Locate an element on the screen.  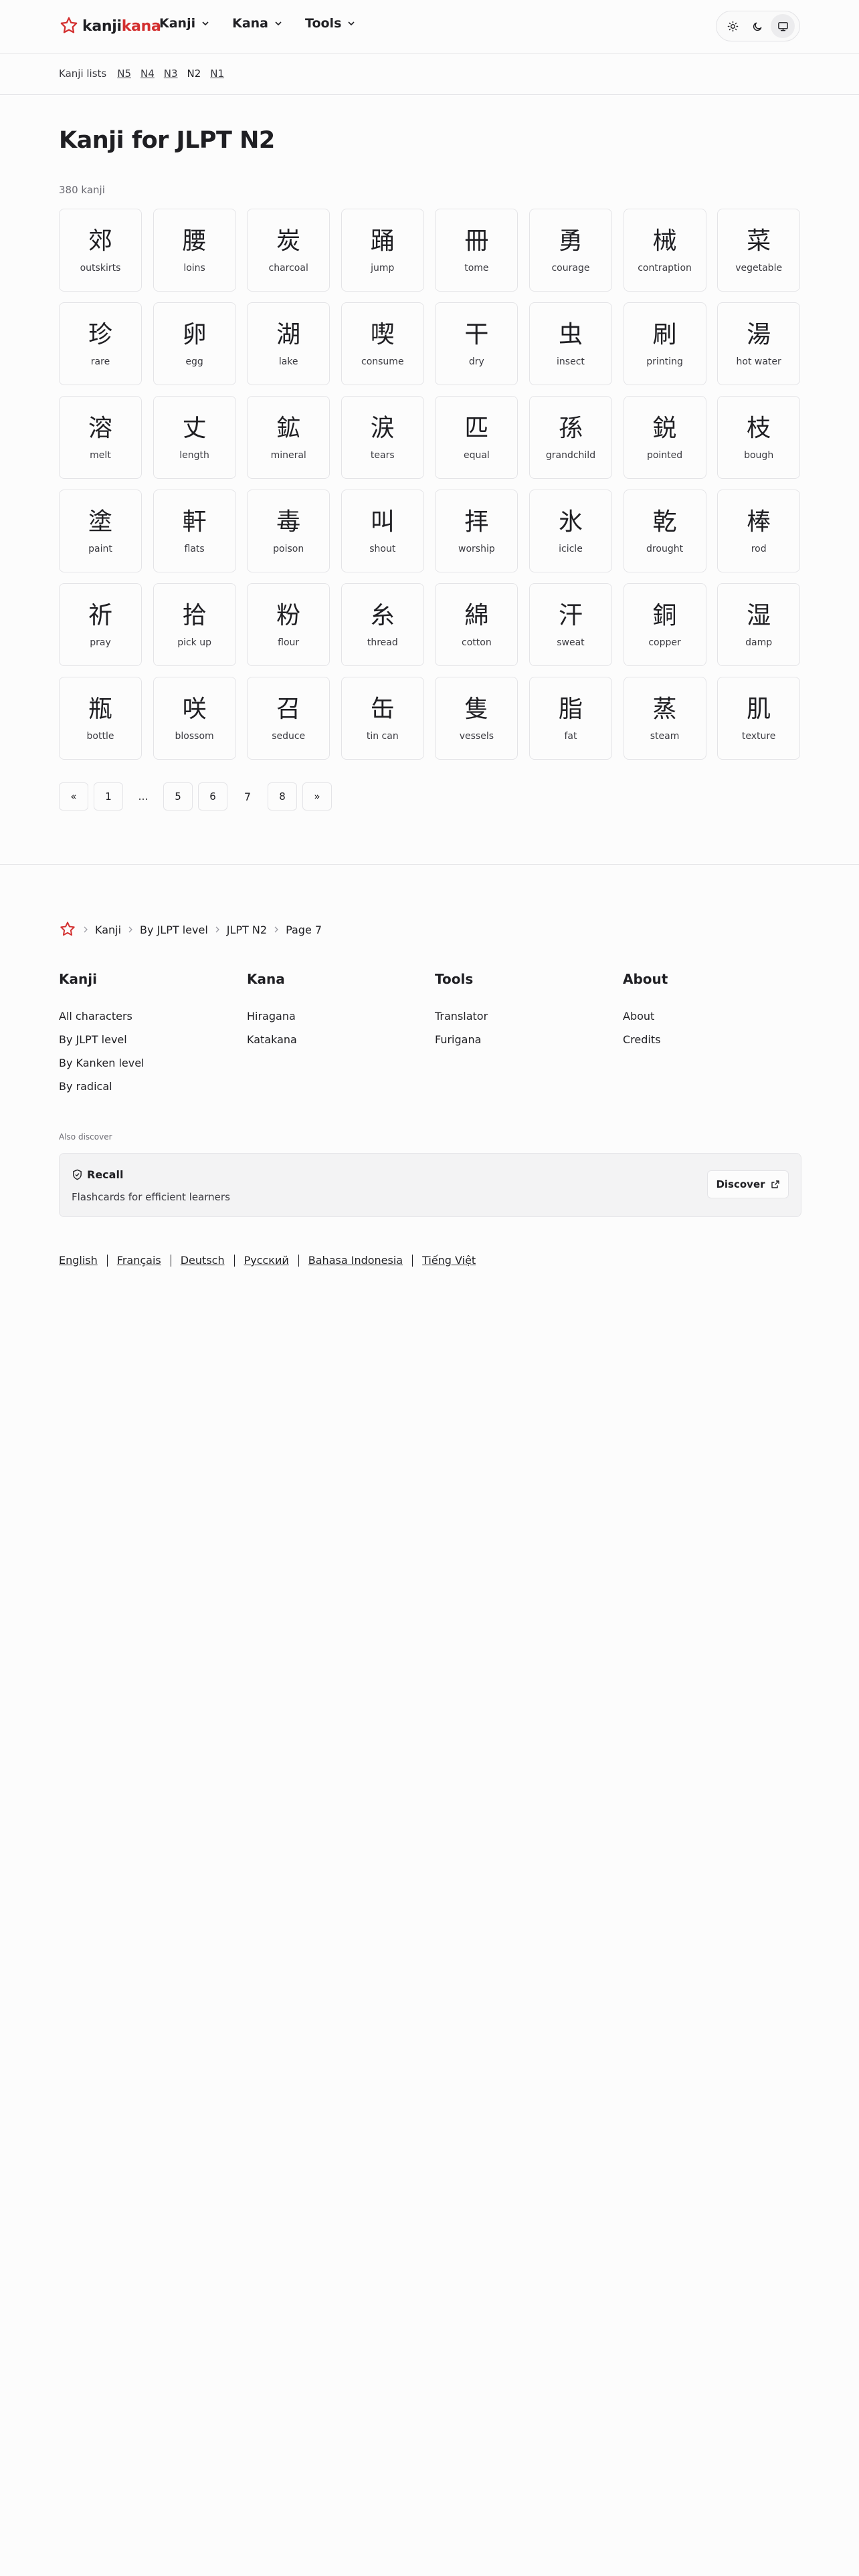
breadcrumb-jlpt-n2: JLPT N2 is located at coordinates (247, 930).